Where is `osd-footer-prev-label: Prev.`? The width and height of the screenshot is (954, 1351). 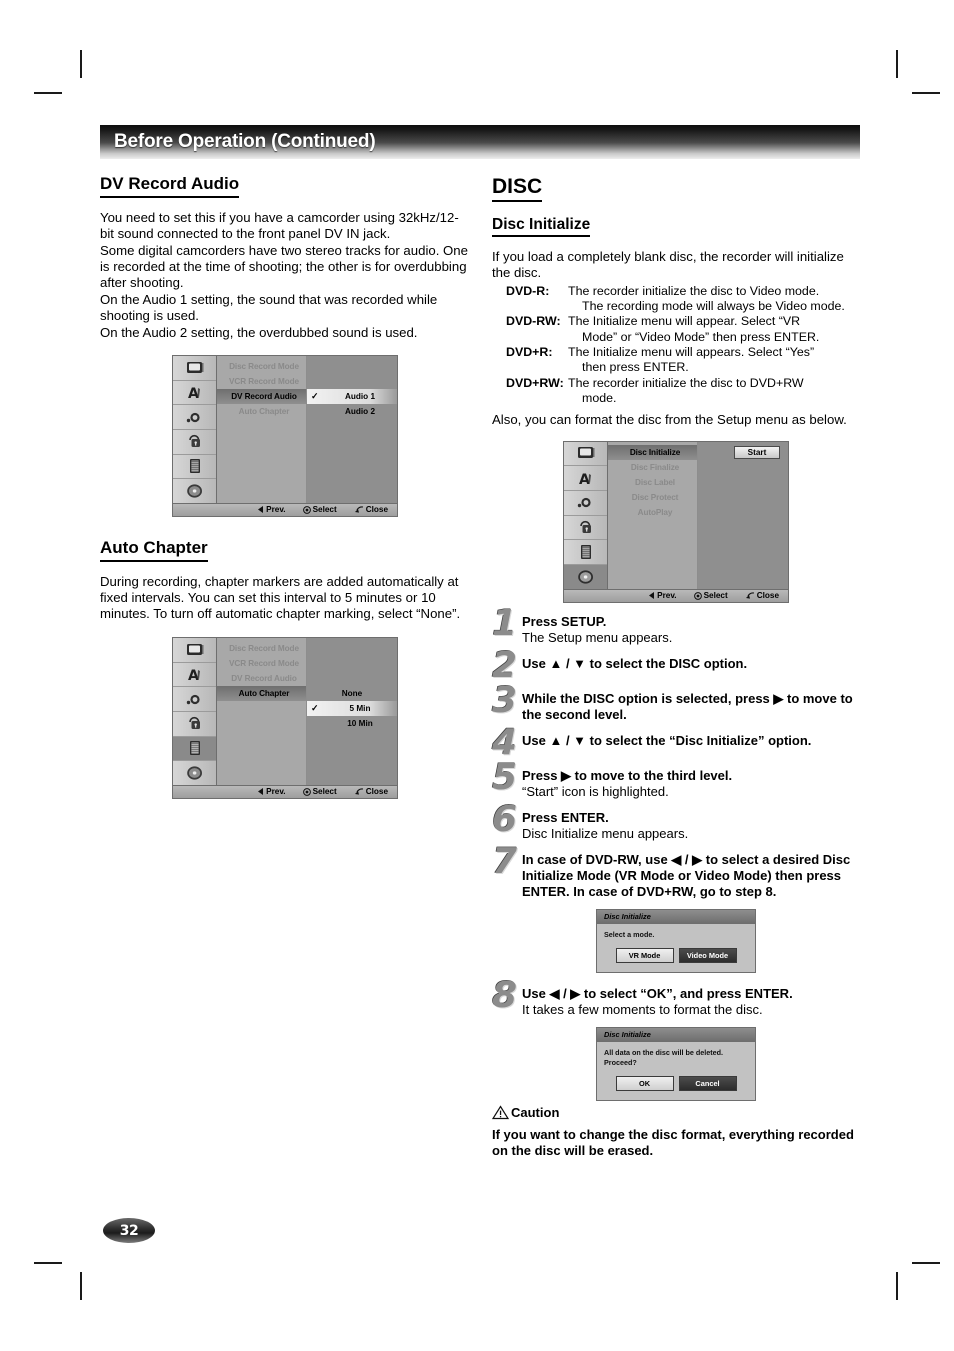 osd-footer-prev-label: Prev. is located at coordinates (667, 595).